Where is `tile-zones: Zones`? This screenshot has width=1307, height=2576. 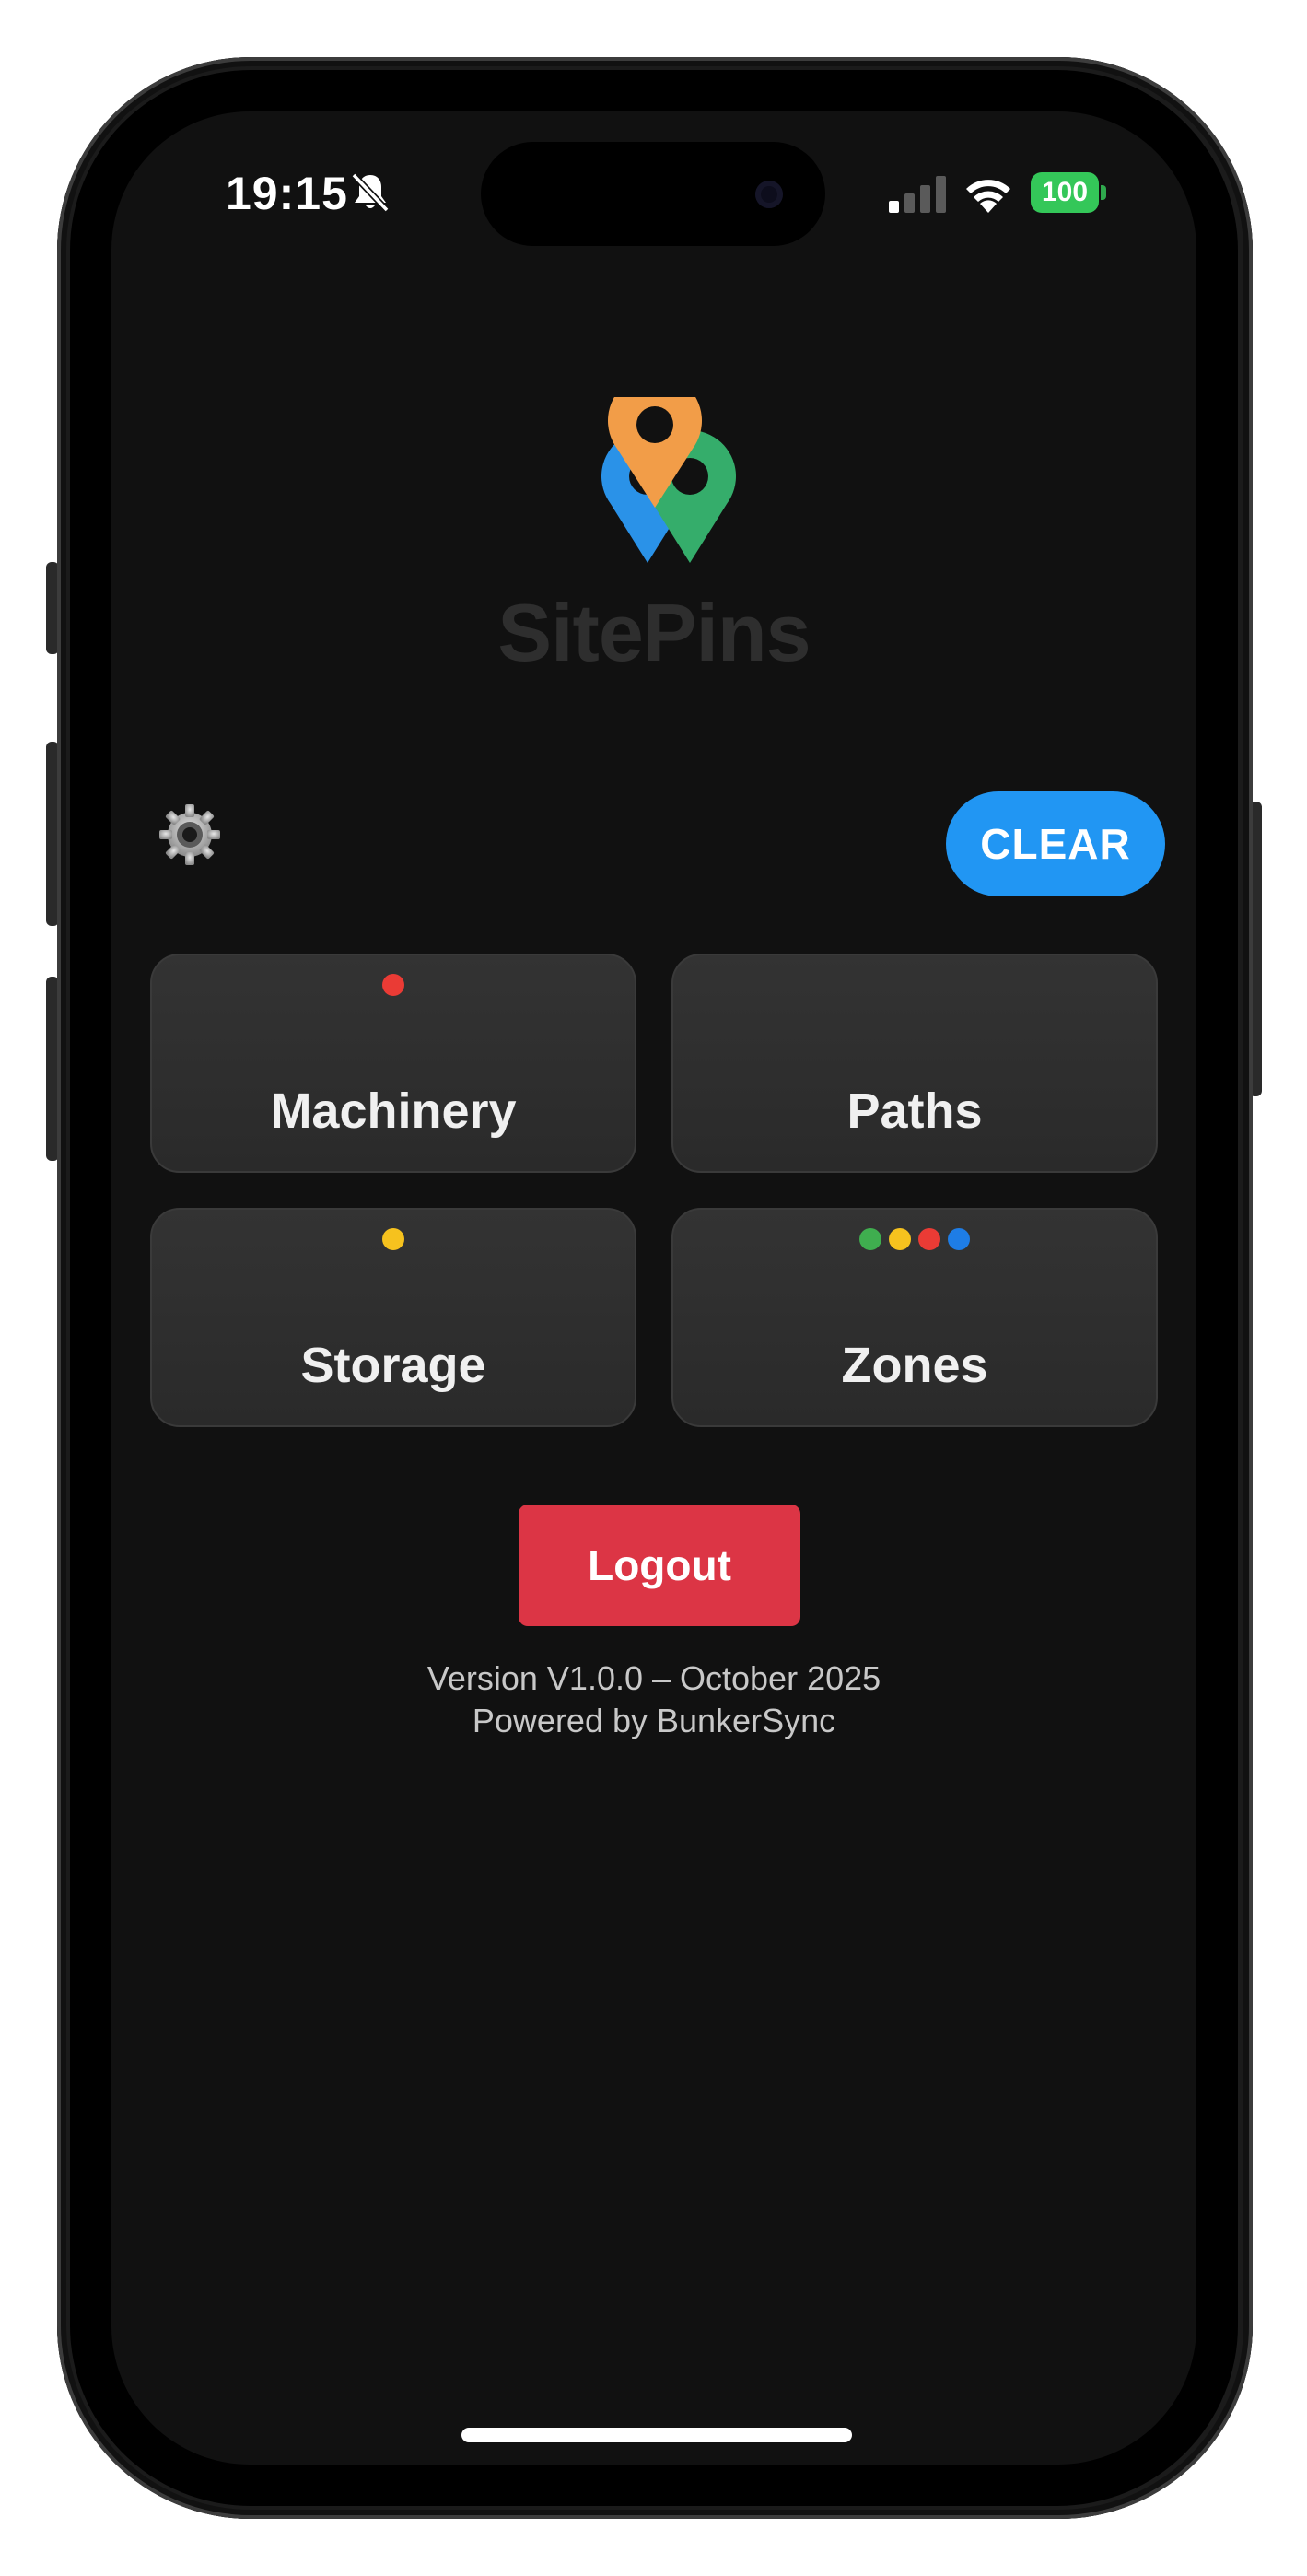
tile-zones: Zones is located at coordinates (915, 1317).